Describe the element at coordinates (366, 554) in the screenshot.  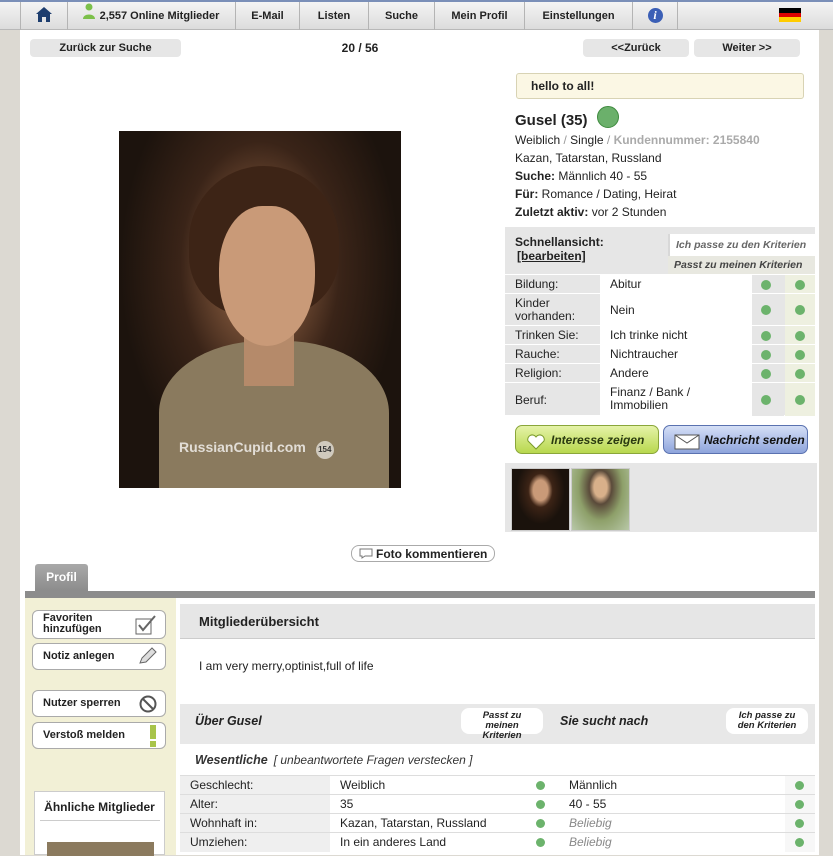
I see `speech-bubble-icon` at that location.